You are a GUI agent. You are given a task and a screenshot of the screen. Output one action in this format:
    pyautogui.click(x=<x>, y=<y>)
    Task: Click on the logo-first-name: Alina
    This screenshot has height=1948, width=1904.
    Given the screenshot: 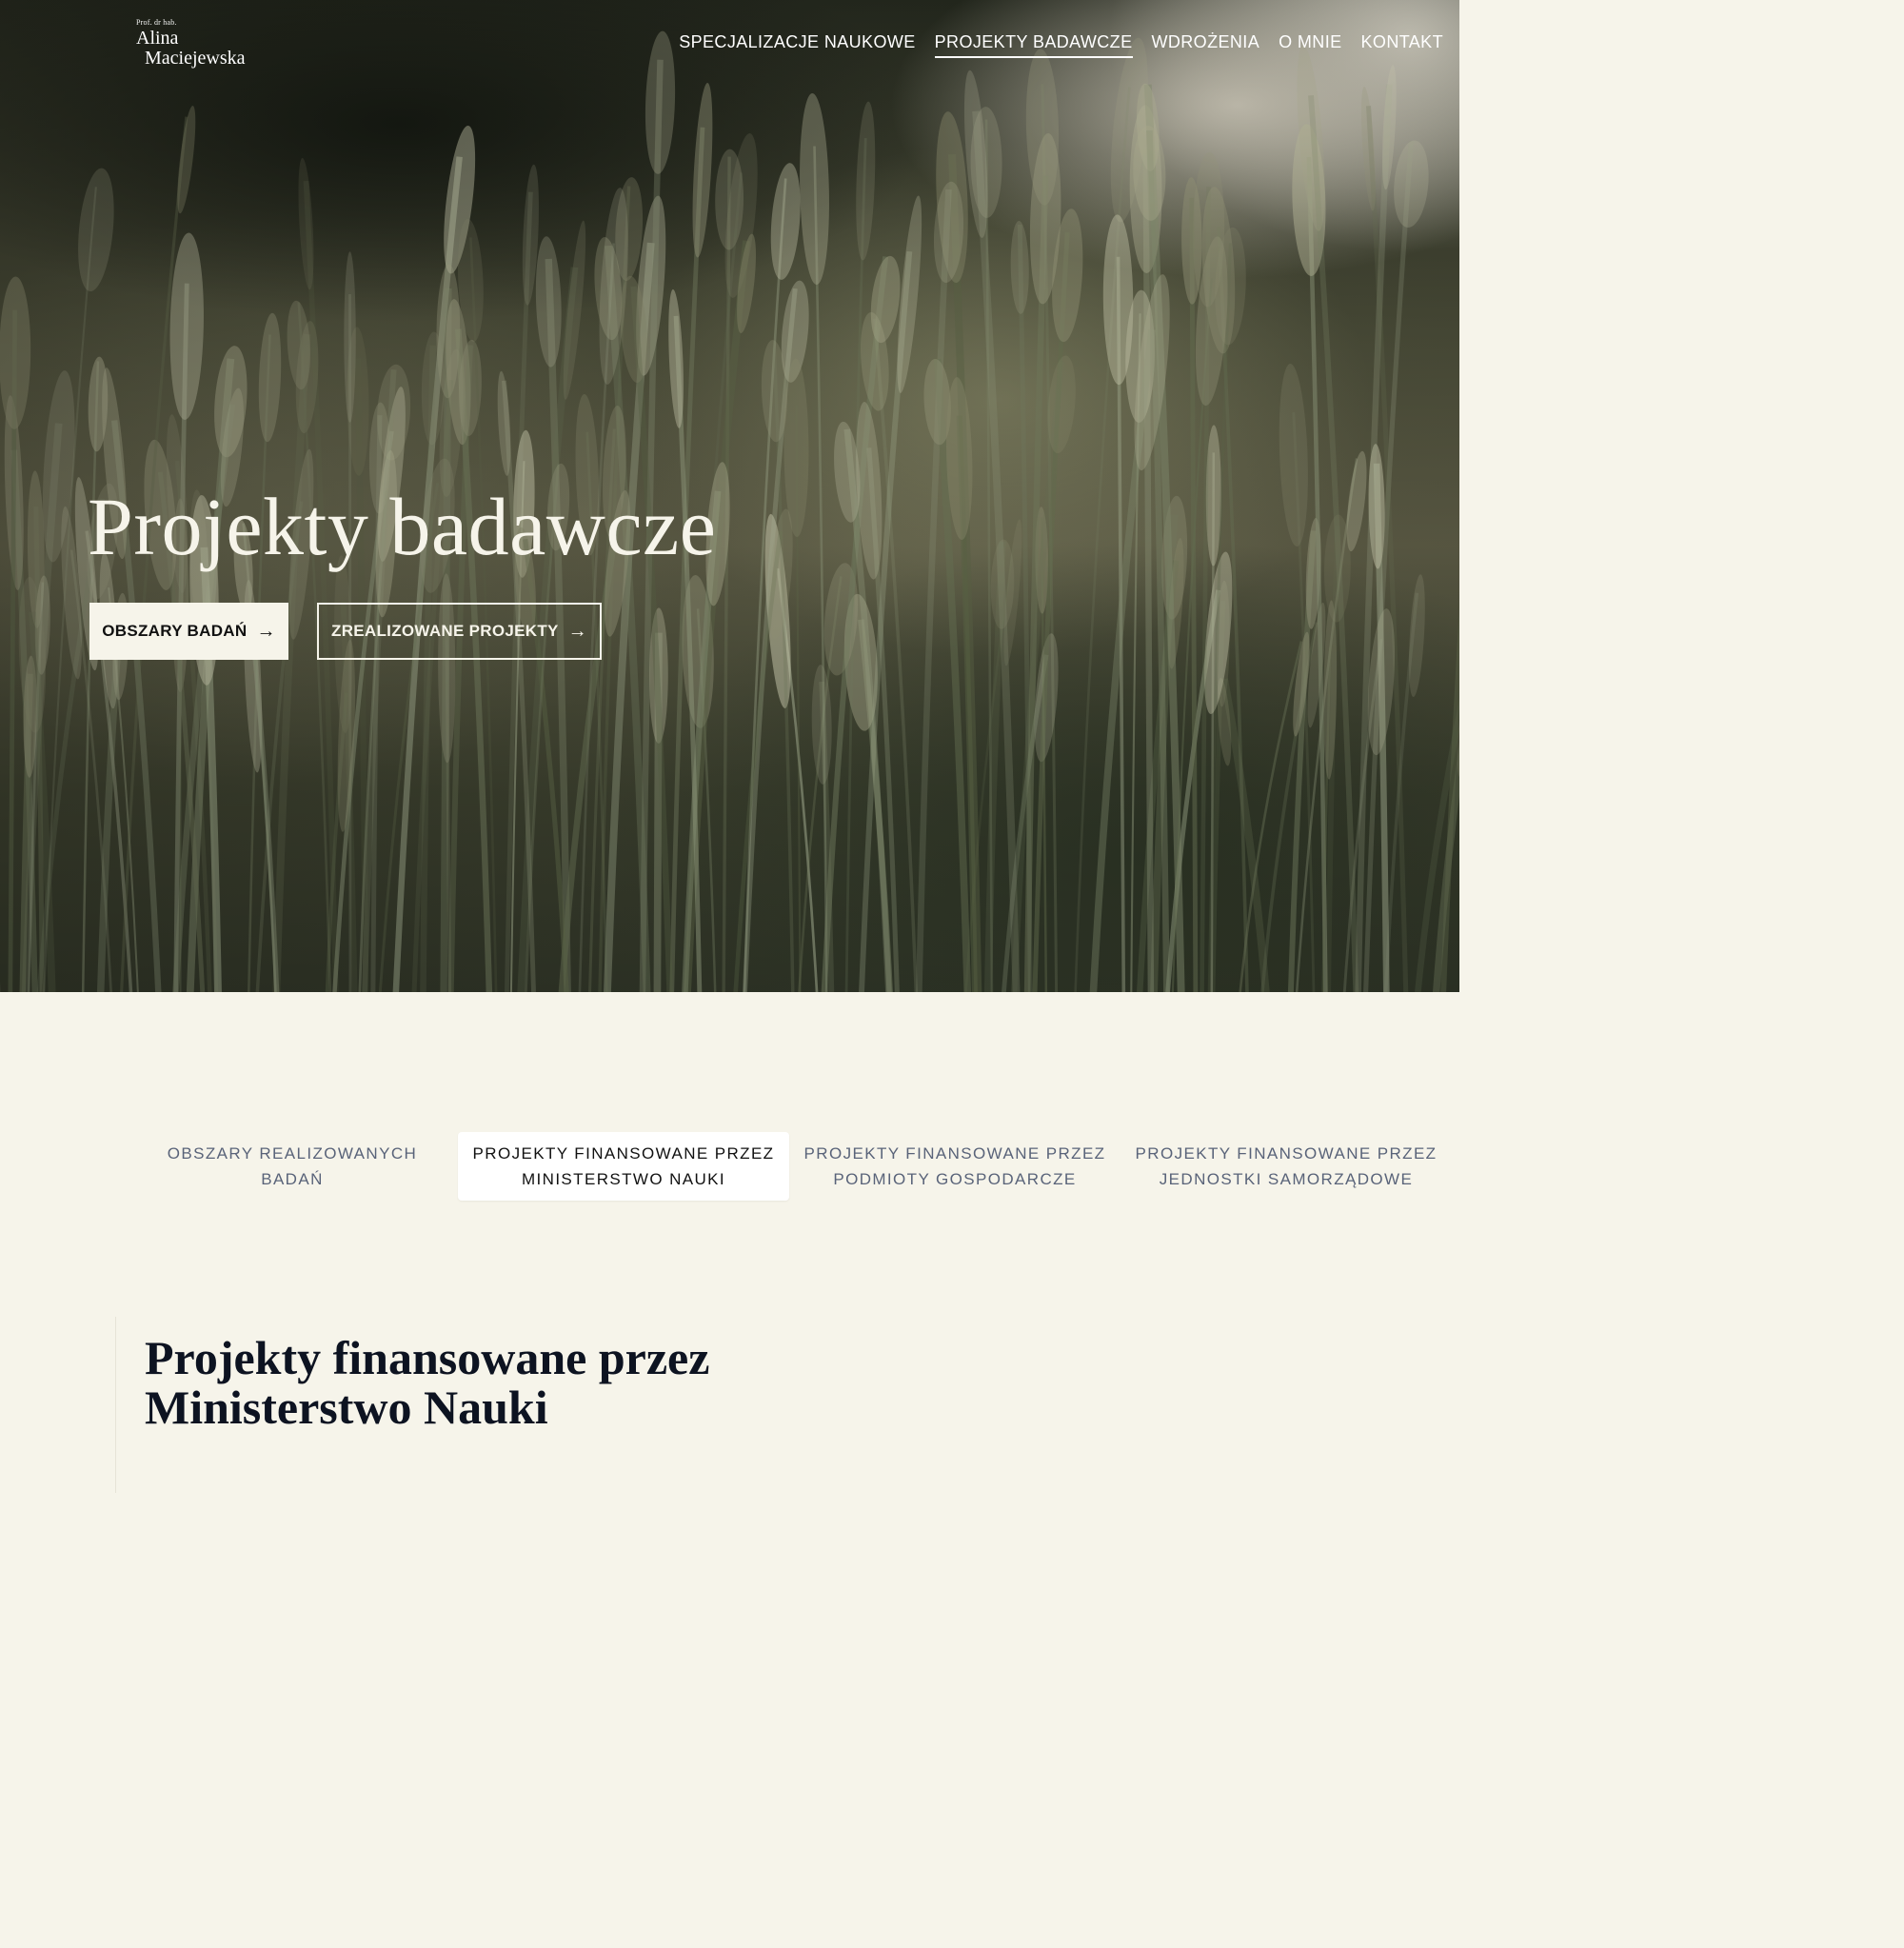 What is the action you would take?
    pyautogui.click(x=157, y=38)
    